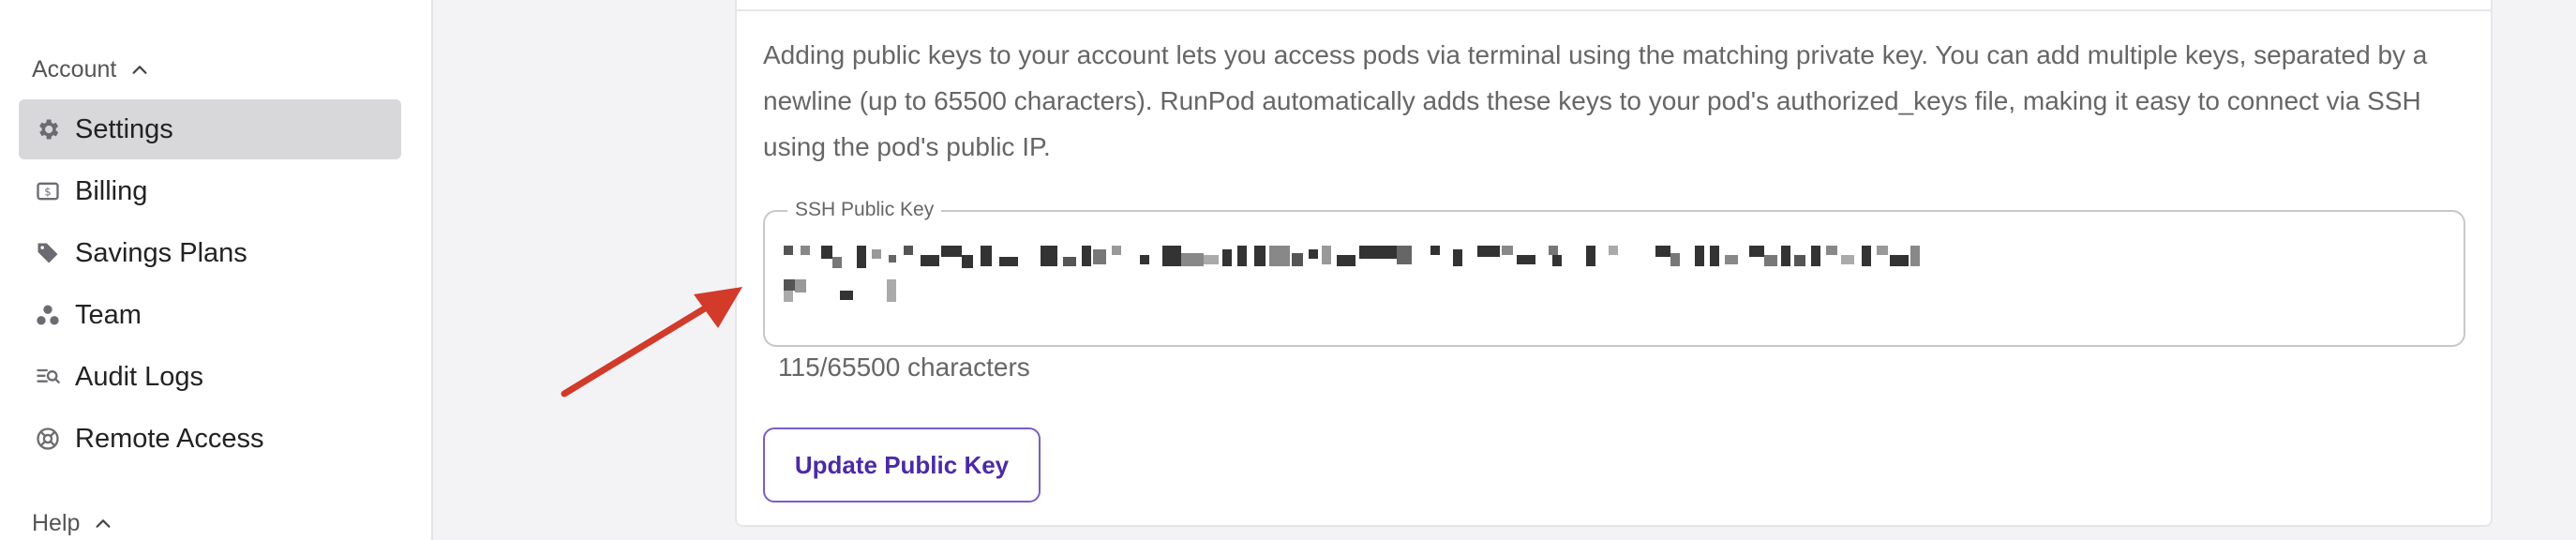 This screenshot has height=540, width=2576. Describe the element at coordinates (56, 523) in the screenshot. I see `help-heading: Help` at that location.